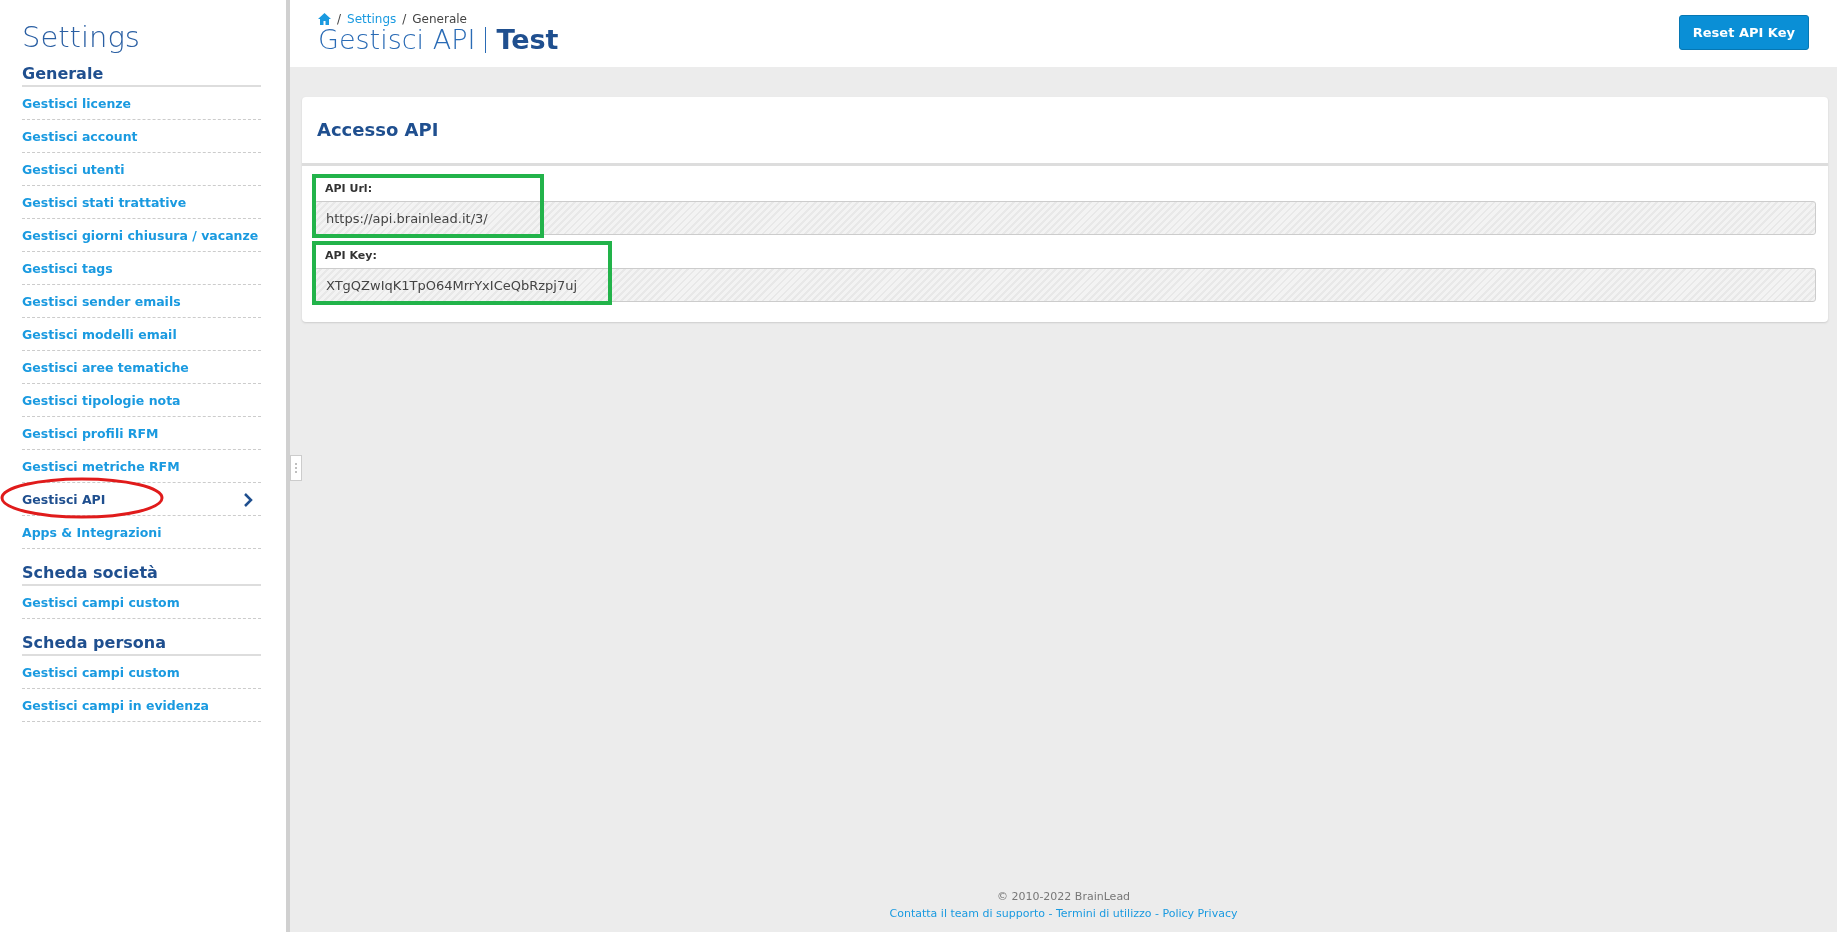 Image resolution: width=1837 pixels, height=932 pixels. Describe the element at coordinates (141, 644) in the screenshot. I see `section-heading: Scheda persona` at that location.